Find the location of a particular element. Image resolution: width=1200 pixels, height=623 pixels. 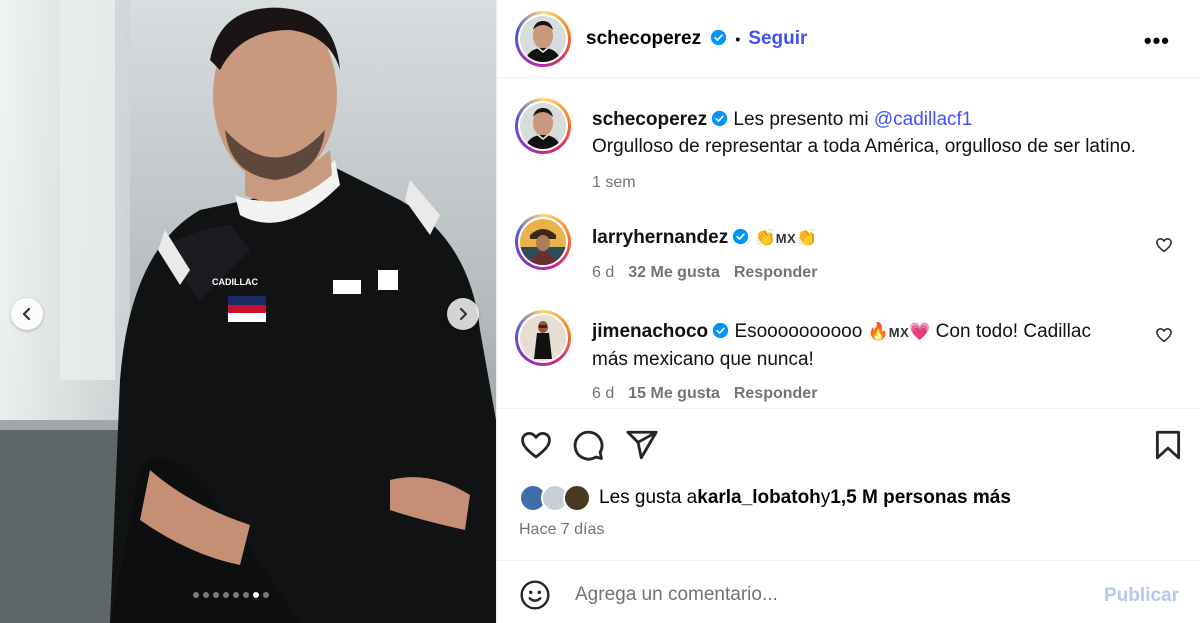

liker-username: karla_lobatoh is located at coordinates (759, 498).